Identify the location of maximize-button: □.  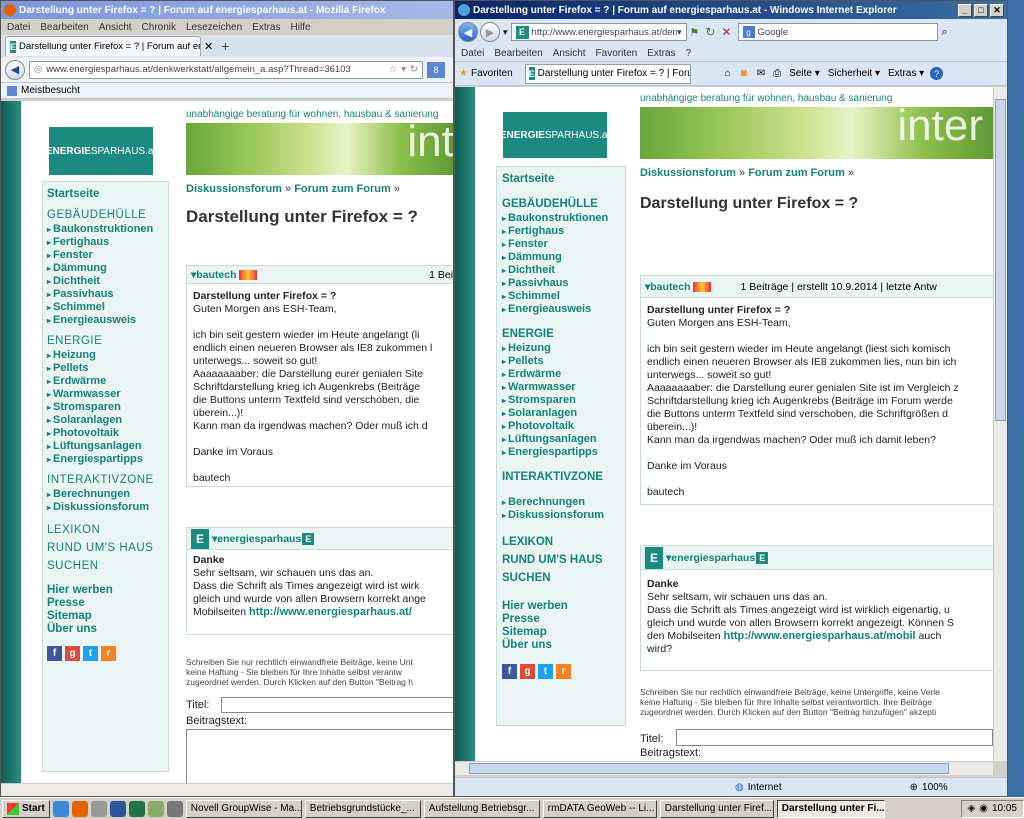
(981, 10).